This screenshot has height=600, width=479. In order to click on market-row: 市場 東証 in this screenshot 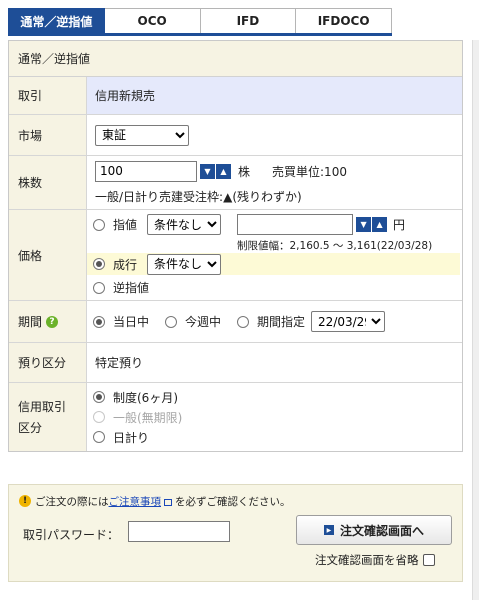, I will do `click(235, 135)`.